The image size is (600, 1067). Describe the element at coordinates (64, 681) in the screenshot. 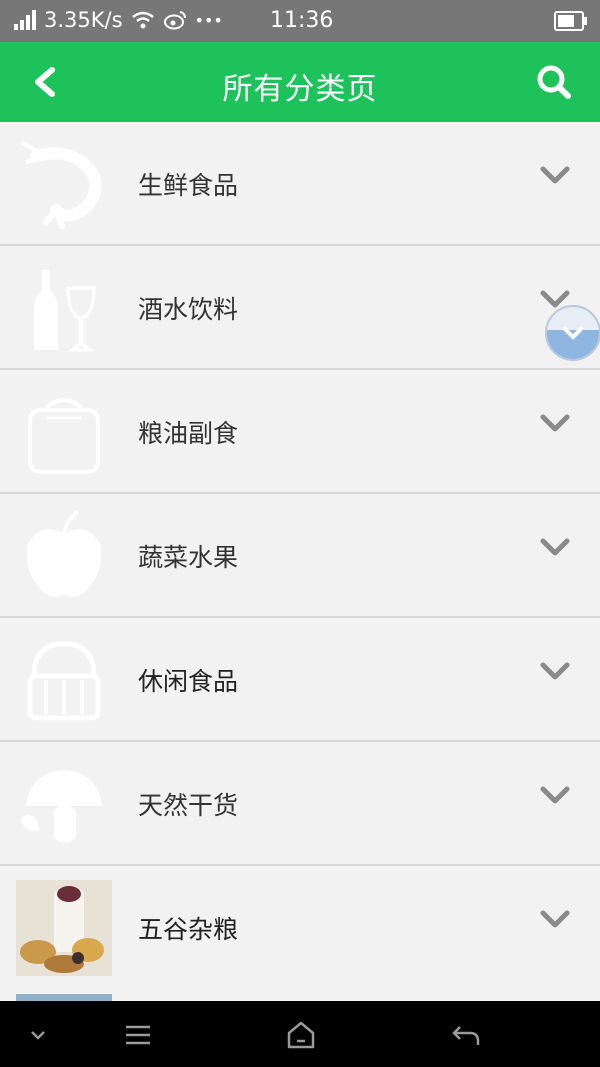

I see `basket-icon` at that location.